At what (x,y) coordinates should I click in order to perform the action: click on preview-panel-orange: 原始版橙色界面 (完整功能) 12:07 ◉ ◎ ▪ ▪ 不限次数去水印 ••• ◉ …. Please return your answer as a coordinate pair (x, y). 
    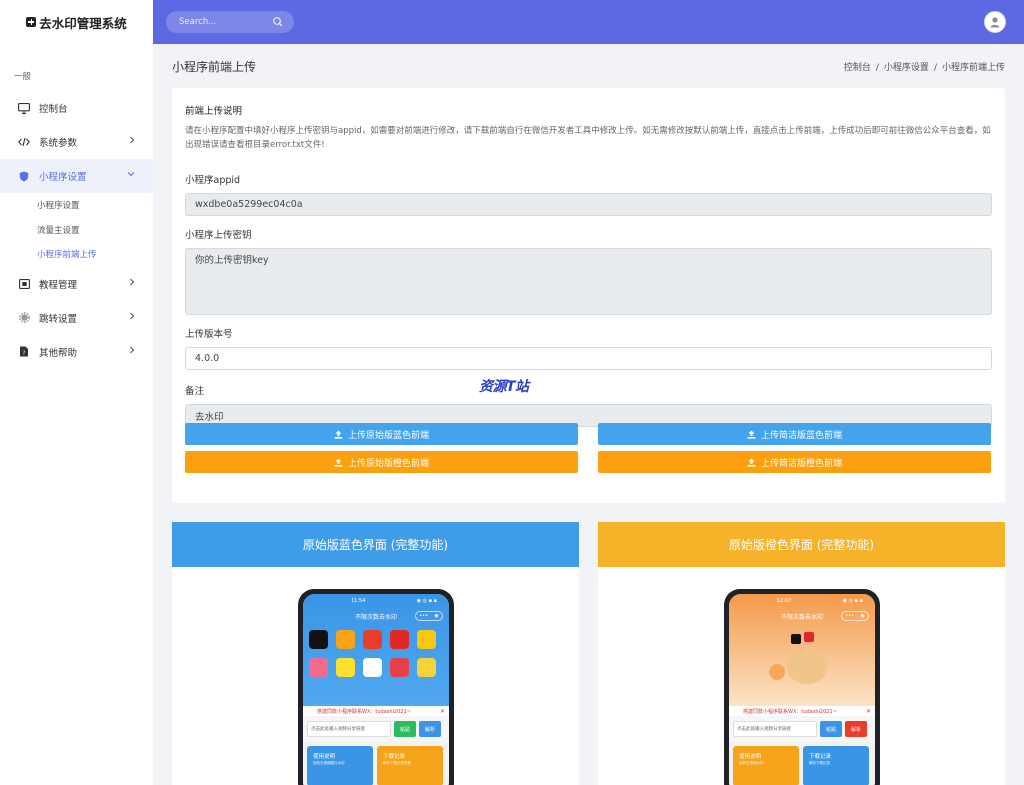
    Looking at the image, I should click on (801, 653).